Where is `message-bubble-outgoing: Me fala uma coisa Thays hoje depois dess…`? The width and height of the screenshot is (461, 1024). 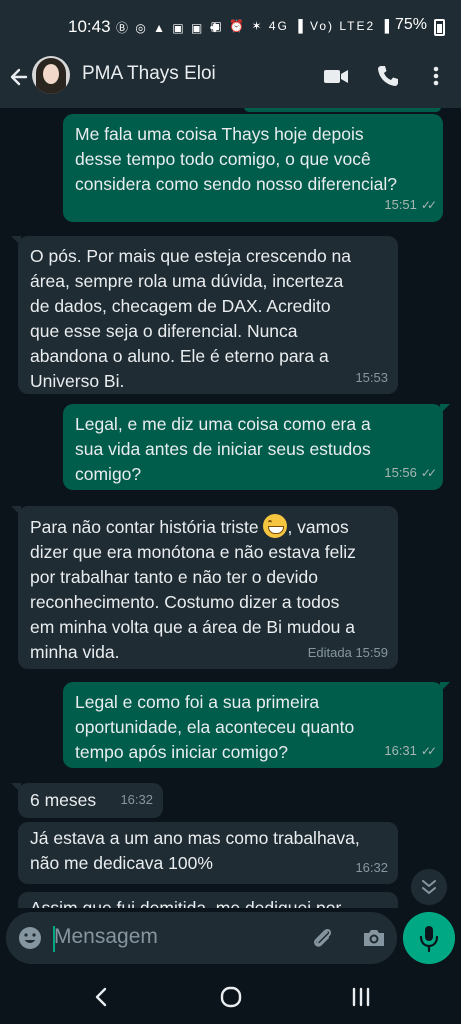 message-bubble-outgoing: Me fala uma coisa Thays hoje depois dess… is located at coordinates (253, 168).